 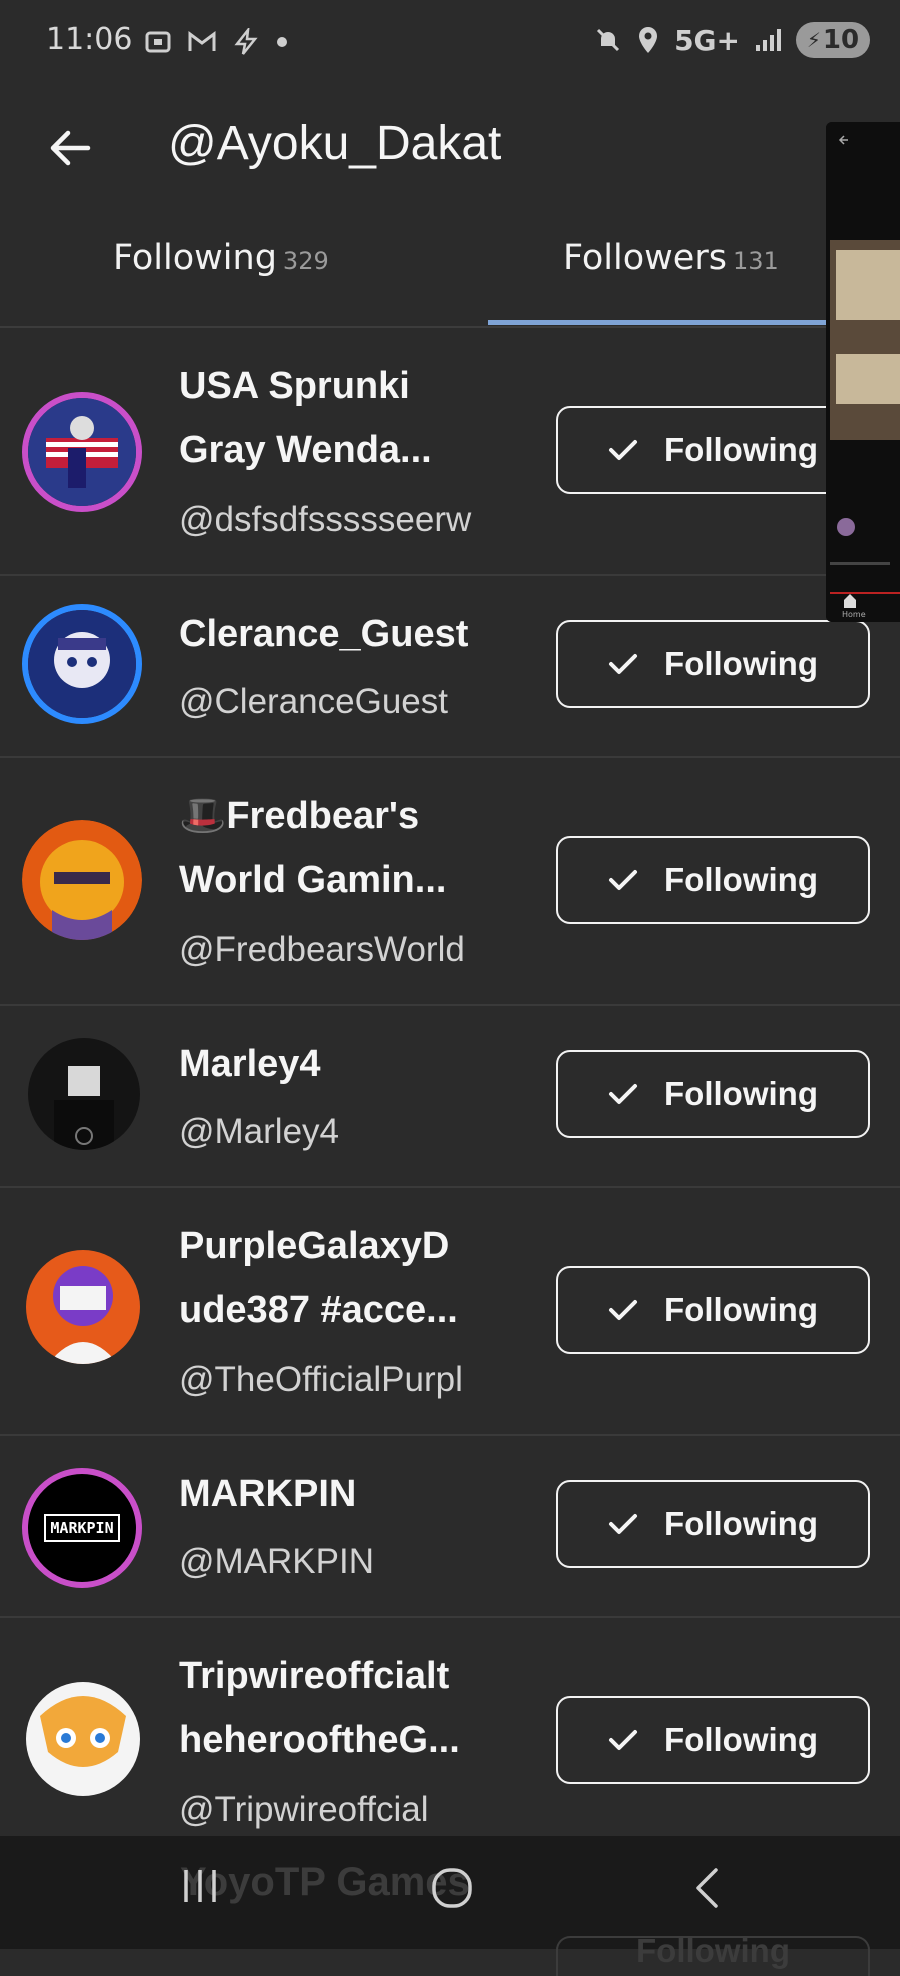 I want to click on pip-video-overlay: Home, so click(x=863, y=372).